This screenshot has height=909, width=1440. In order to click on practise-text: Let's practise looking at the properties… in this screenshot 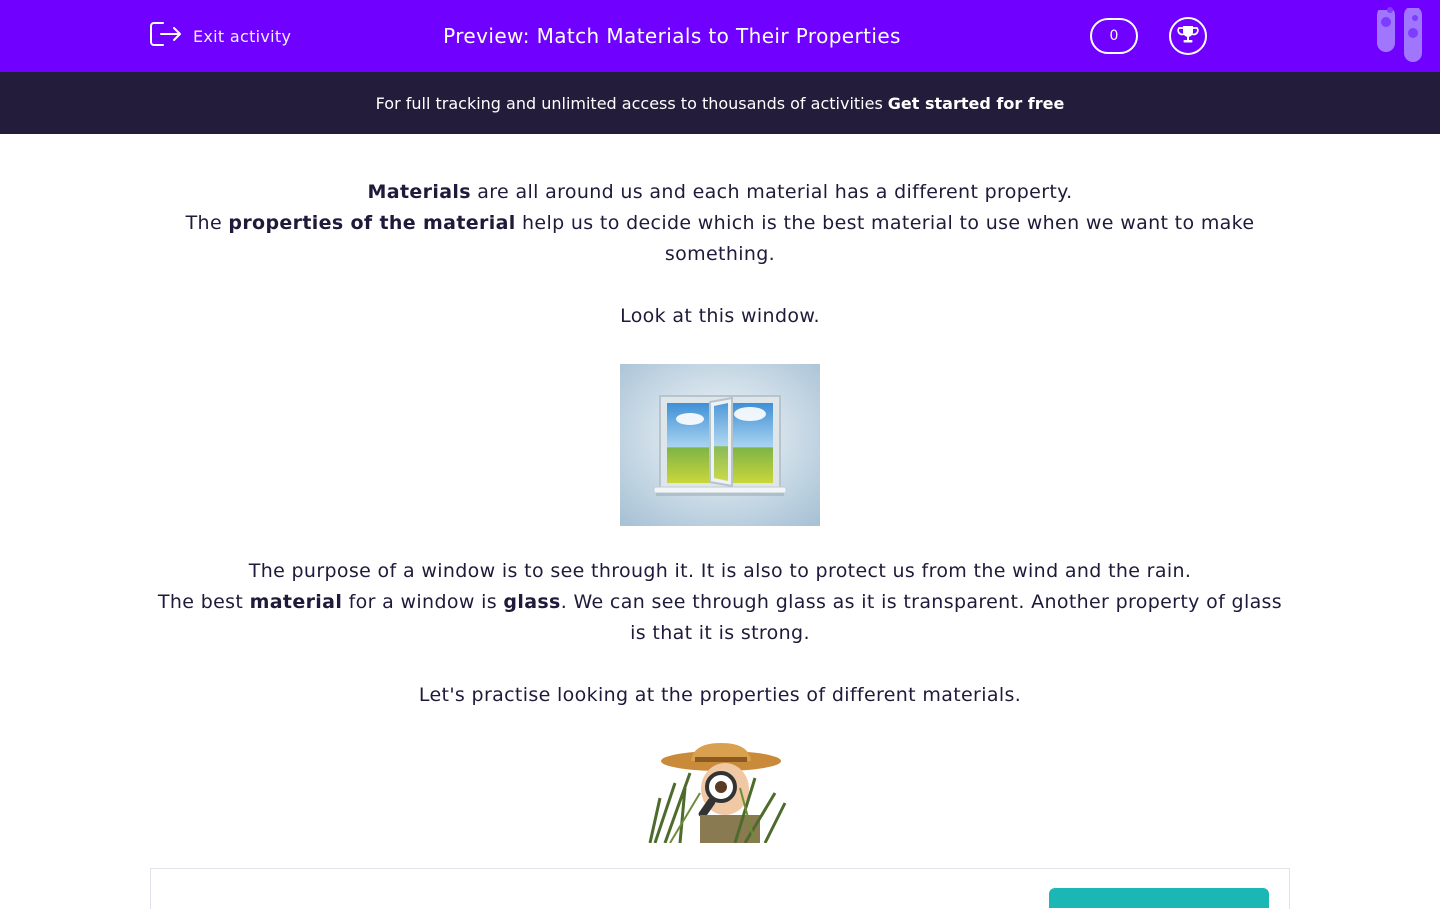, I will do `click(720, 695)`.